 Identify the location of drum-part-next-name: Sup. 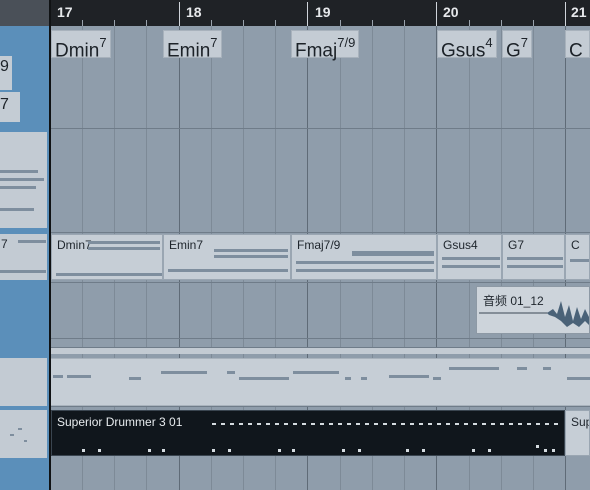
(580, 422).